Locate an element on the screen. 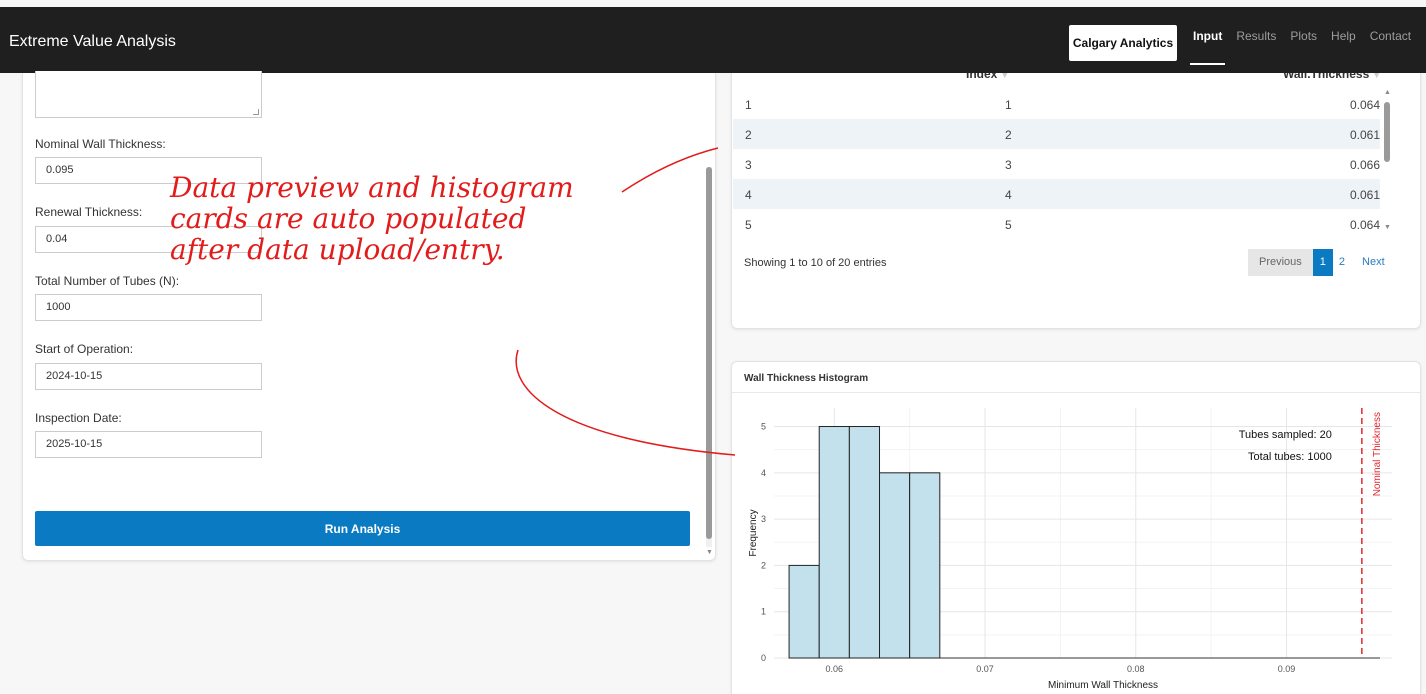  total-tubes-label: Total Number of Tubes (N): is located at coordinates (107, 281).